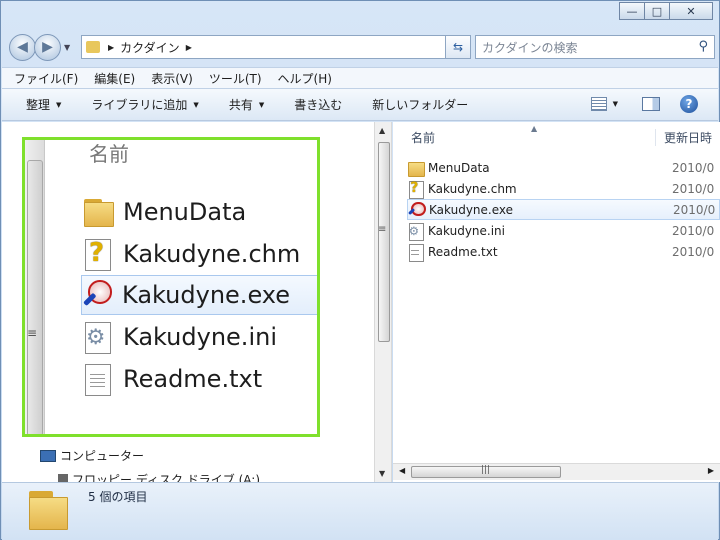  What do you see at coordinates (46, 78) in the screenshot?
I see `menu-file: ファイル(F)` at bounding box center [46, 78].